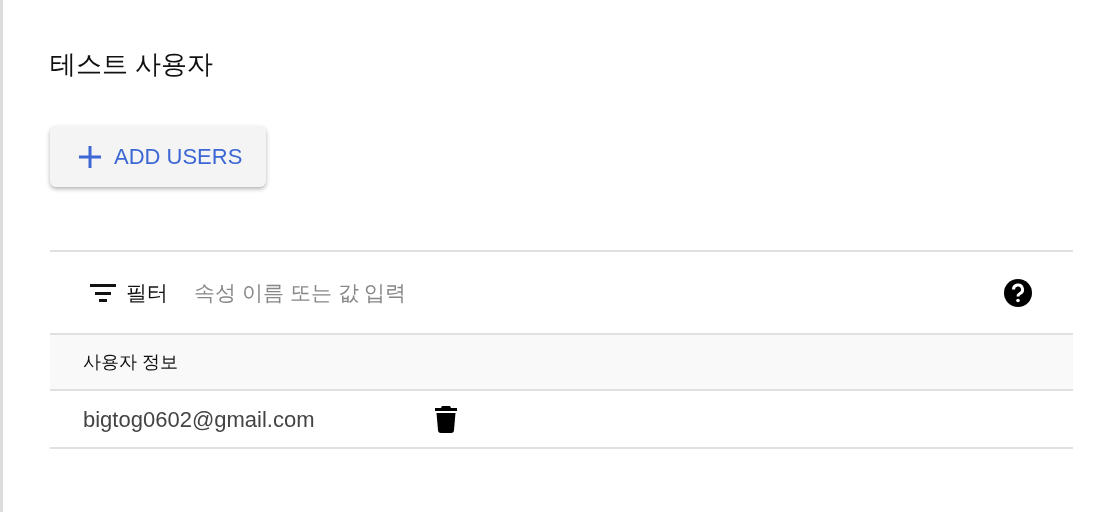  I want to click on filter-label: 필터, so click(147, 292).